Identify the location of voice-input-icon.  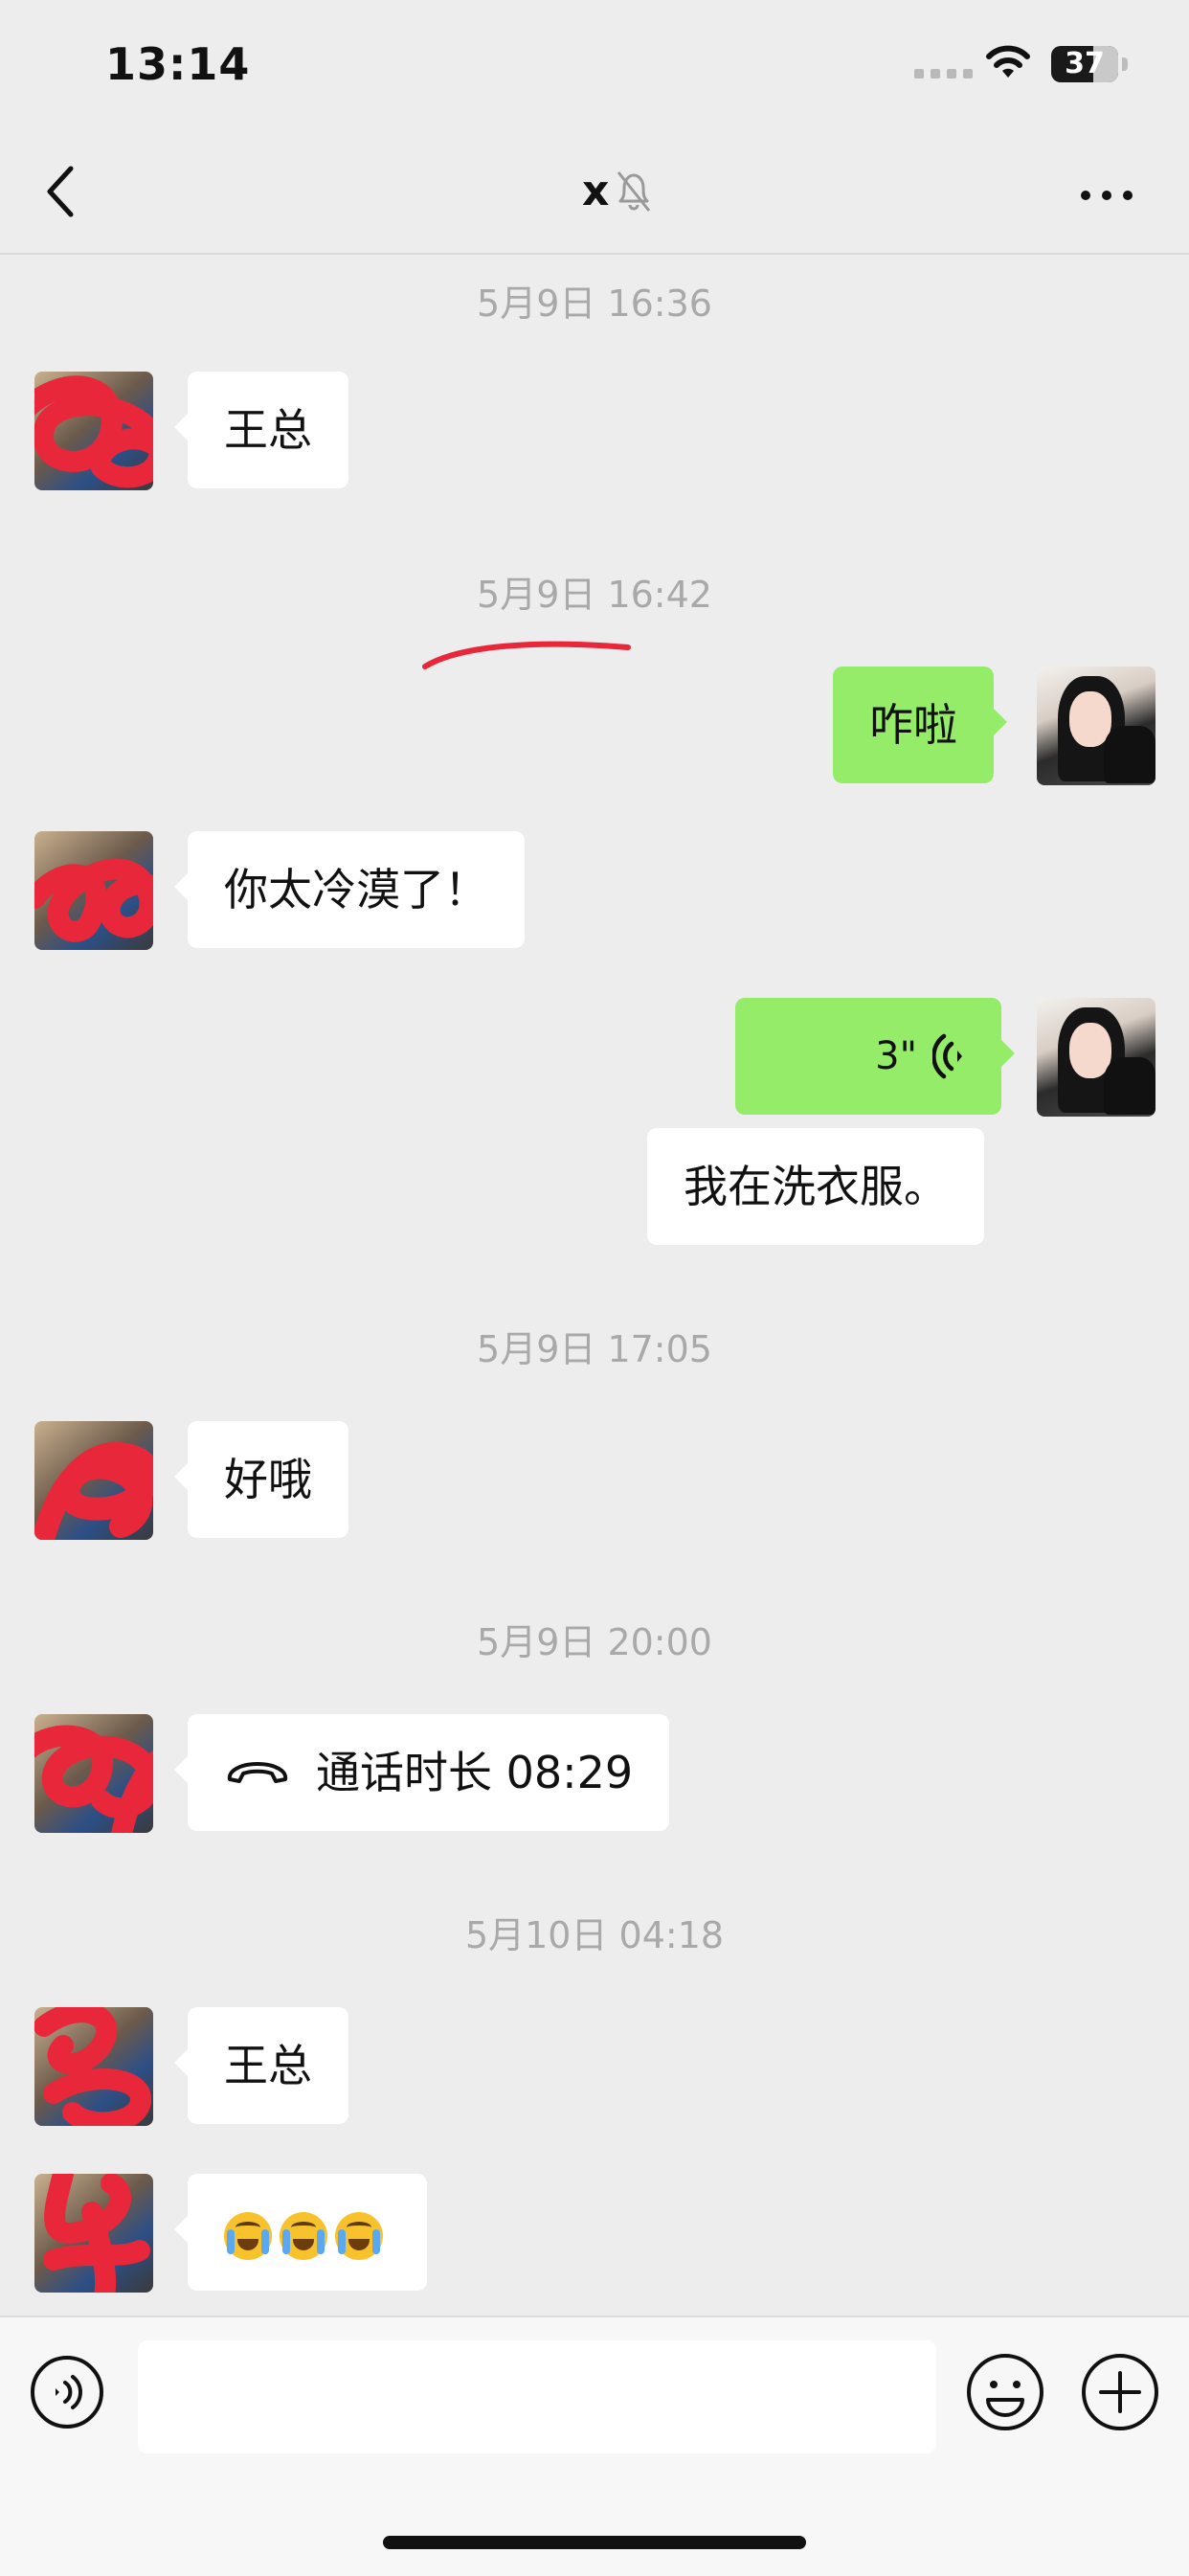
(67, 2392).